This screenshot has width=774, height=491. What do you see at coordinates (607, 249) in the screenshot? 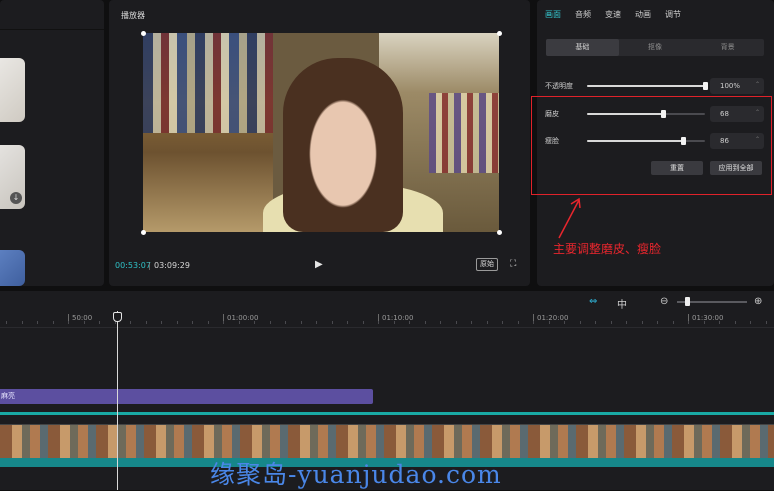
I see `annotation-text: 主要调整磨皮、瘦脸` at bounding box center [607, 249].